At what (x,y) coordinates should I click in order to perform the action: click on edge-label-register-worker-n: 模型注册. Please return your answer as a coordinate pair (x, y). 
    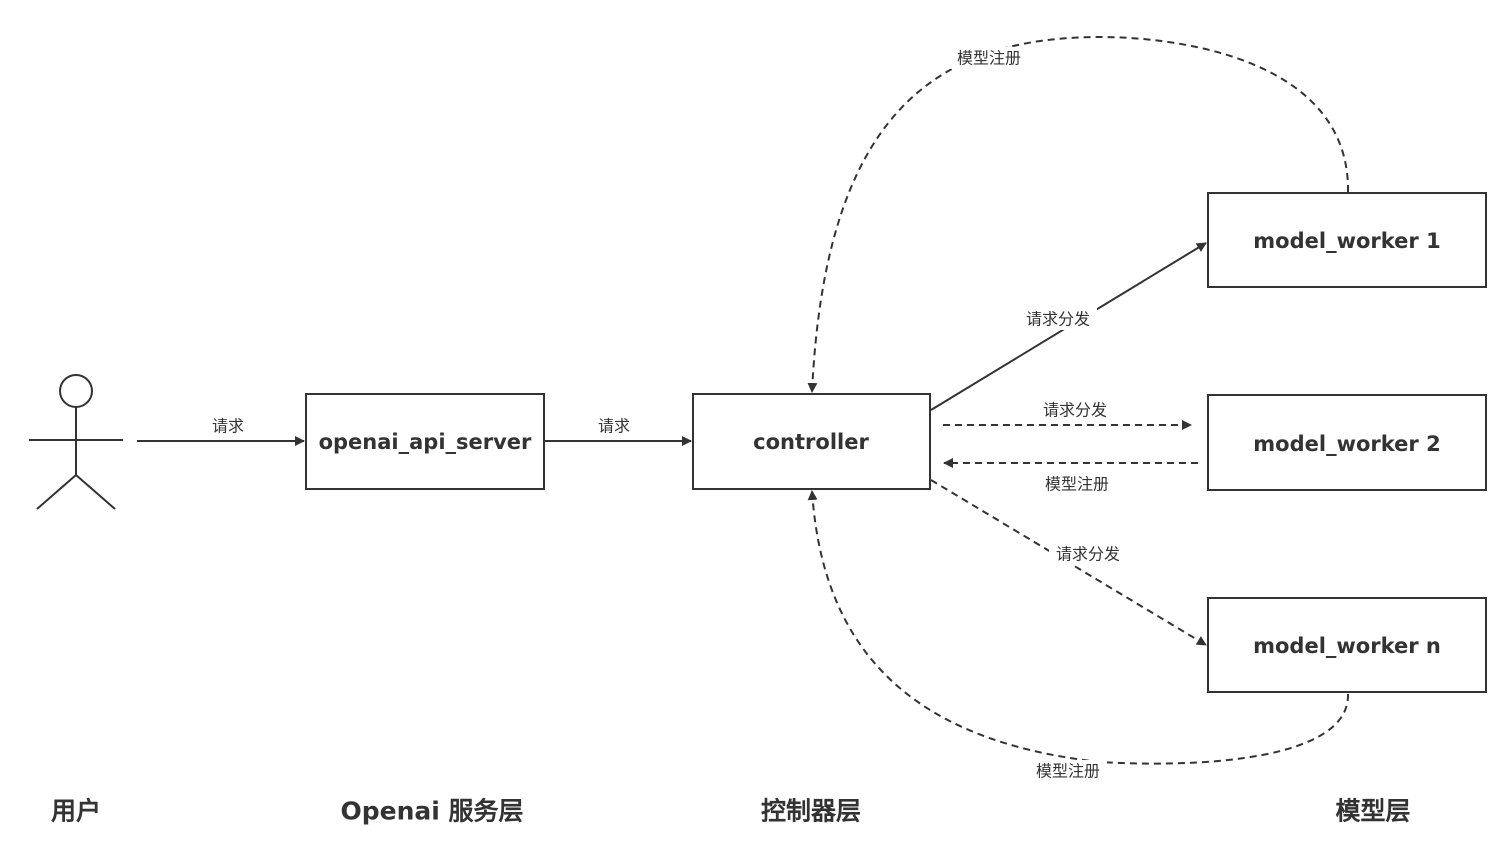
    Looking at the image, I should click on (1068, 771).